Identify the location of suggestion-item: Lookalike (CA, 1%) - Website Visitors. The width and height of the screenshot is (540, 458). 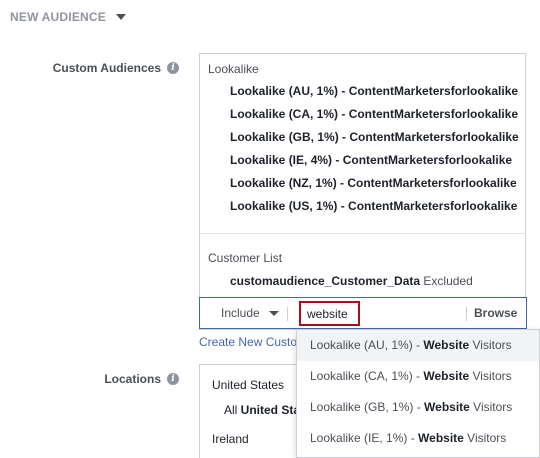
(418, 376).